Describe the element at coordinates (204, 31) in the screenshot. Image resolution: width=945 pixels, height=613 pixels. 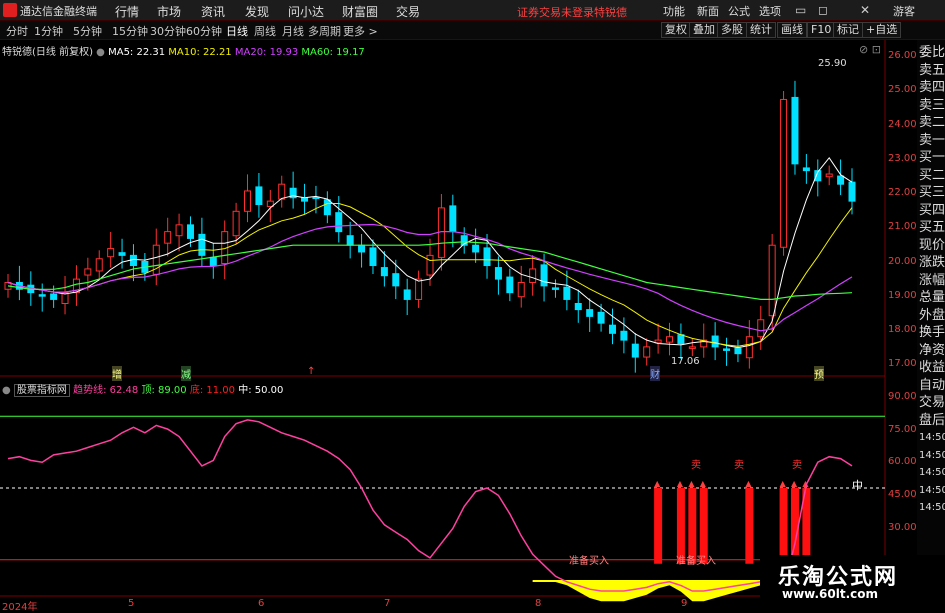
I see `period-60min: 60分钟` at that location.